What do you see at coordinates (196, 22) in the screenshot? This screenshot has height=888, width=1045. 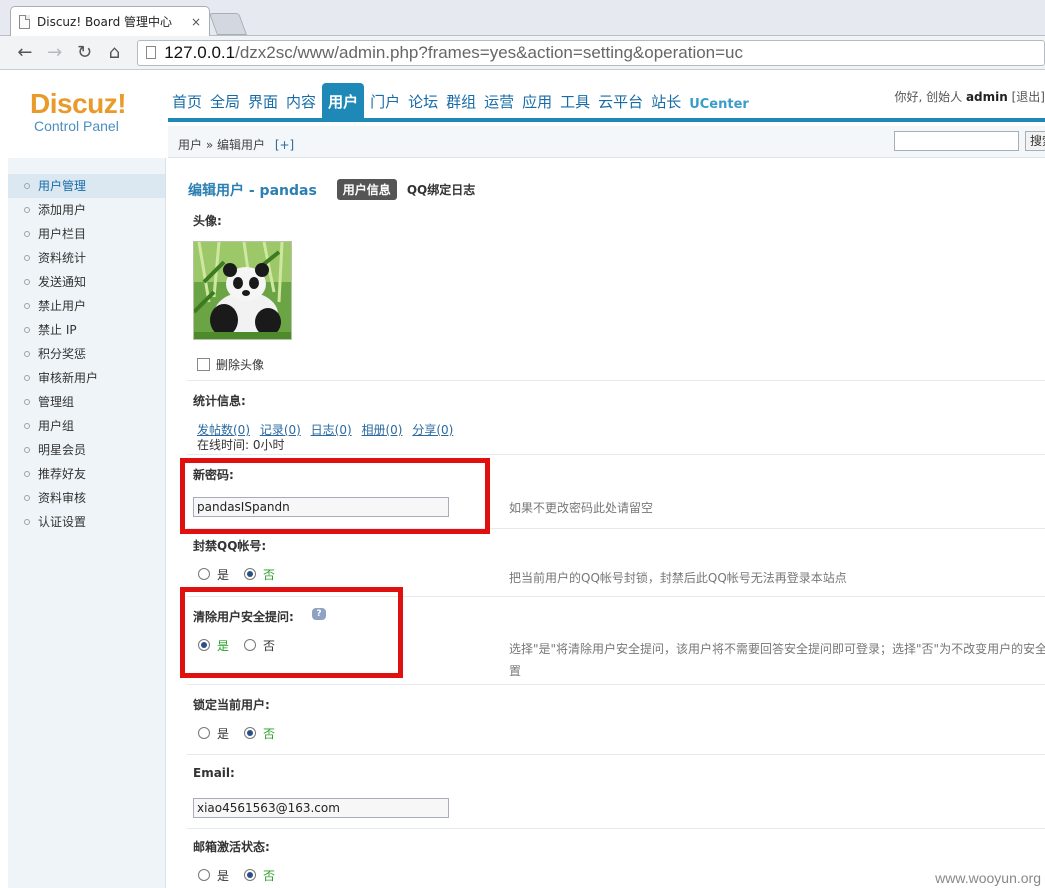 I see `close-icon: ×` at bounding box center [196, 22].